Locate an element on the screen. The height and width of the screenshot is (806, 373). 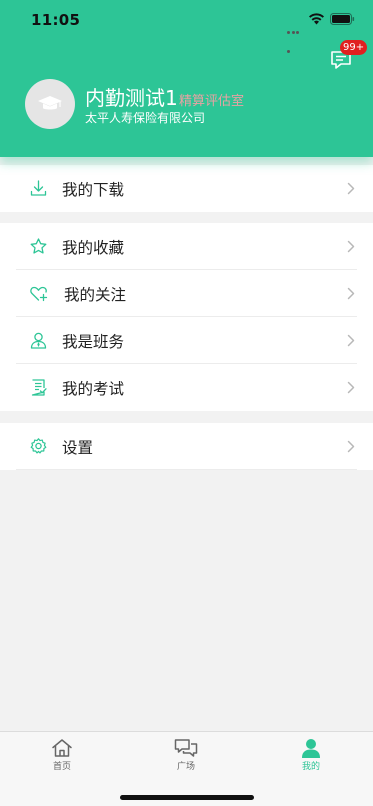
avatar is located at coordinates (50, 104).